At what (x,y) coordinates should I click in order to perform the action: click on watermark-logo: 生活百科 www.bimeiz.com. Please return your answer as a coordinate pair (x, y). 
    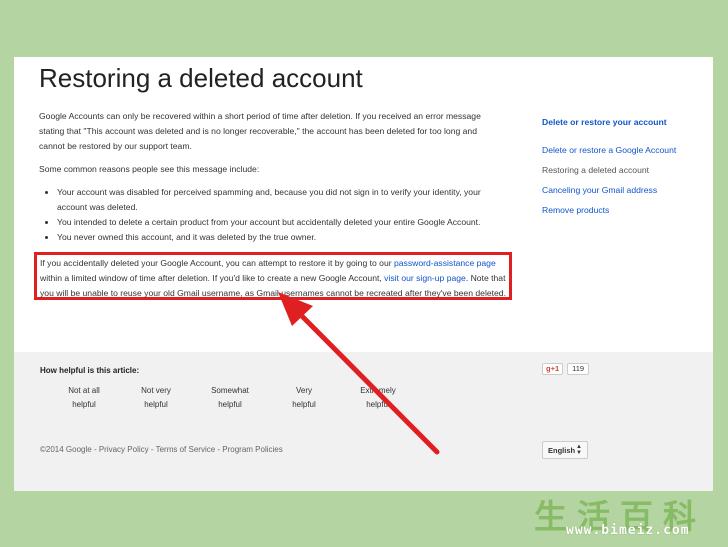
    Looking at the image, I should click on (628, 518).